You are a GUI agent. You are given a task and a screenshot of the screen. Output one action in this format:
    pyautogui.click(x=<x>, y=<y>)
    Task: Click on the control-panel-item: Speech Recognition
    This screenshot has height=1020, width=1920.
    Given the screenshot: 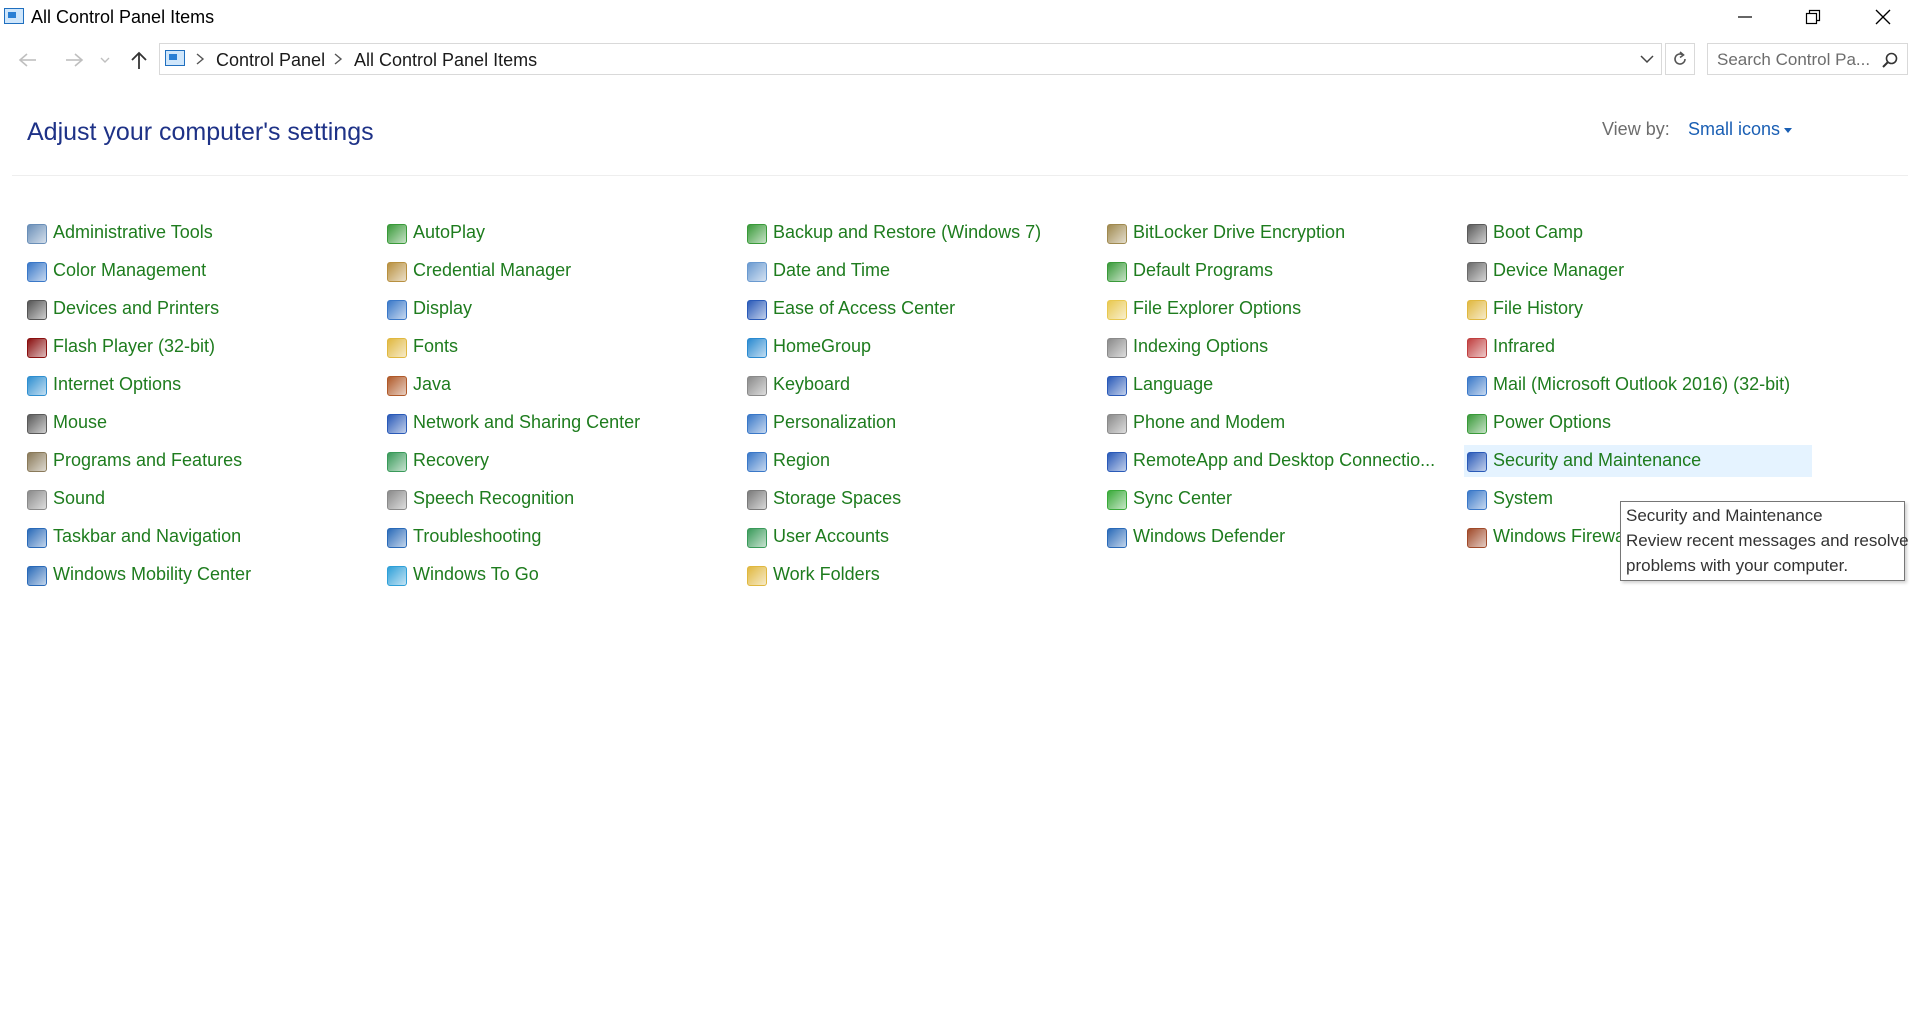 What is the action you would take?
    pyautogui.click(x=558, y=499)
    